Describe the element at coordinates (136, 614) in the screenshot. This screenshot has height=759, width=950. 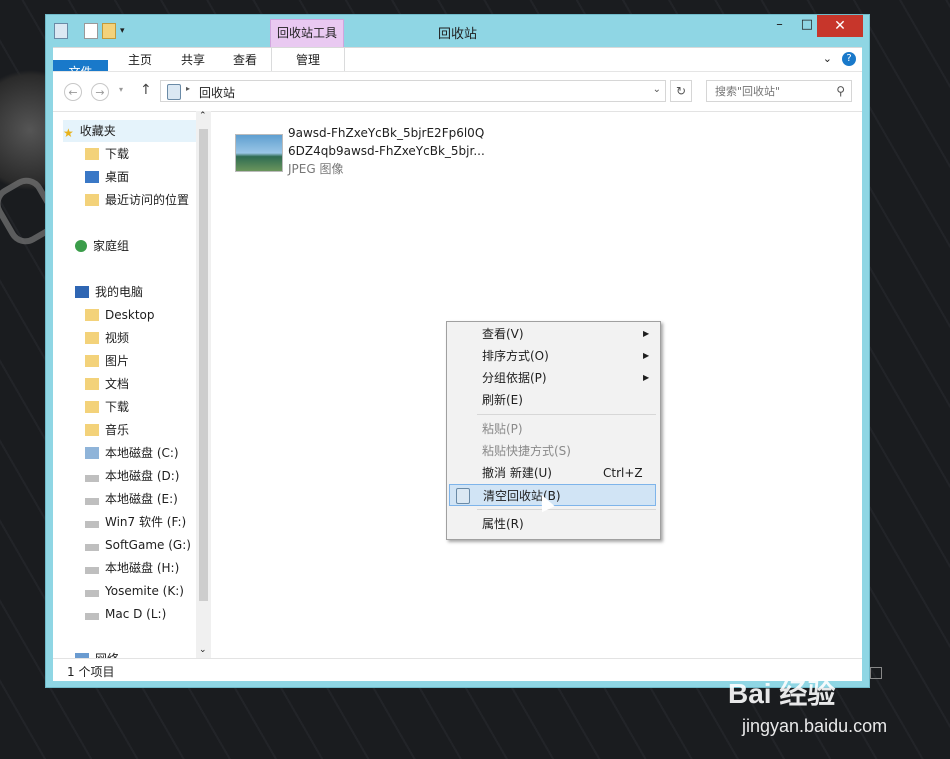
I see `sidebar-item-label: Mac D (L:)` at that location.